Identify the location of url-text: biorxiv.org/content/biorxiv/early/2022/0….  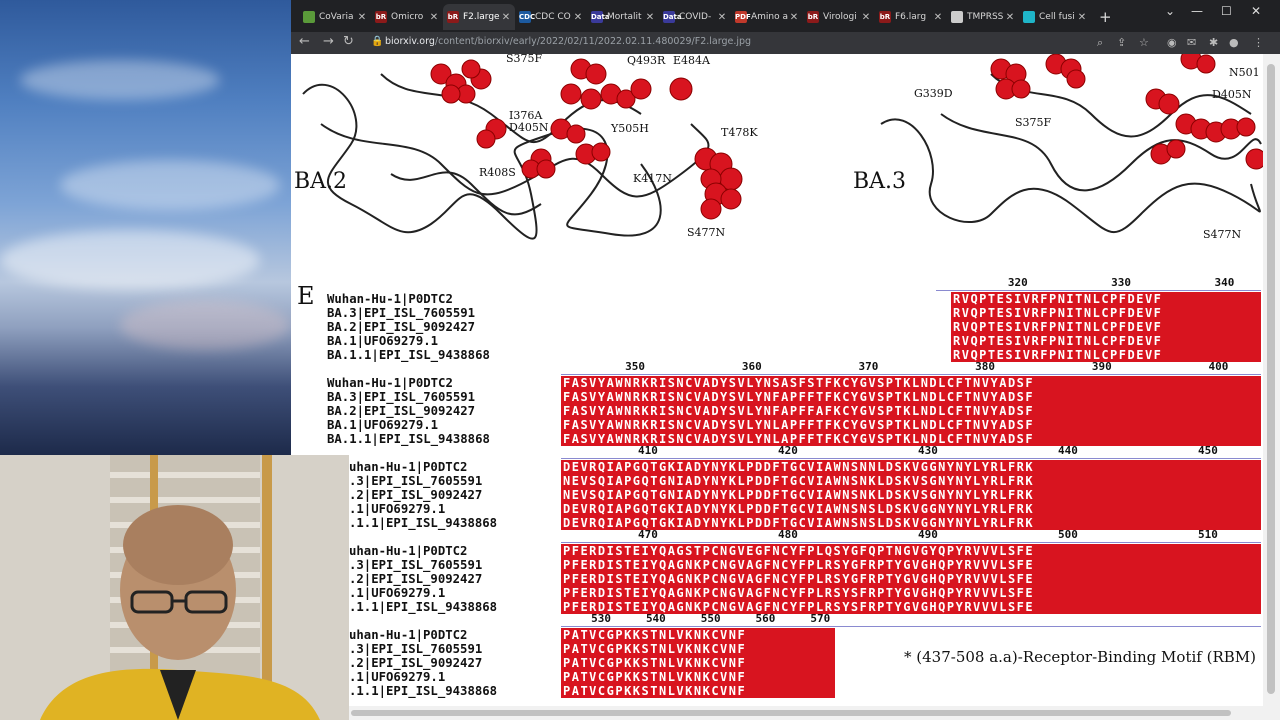
(568, 41).